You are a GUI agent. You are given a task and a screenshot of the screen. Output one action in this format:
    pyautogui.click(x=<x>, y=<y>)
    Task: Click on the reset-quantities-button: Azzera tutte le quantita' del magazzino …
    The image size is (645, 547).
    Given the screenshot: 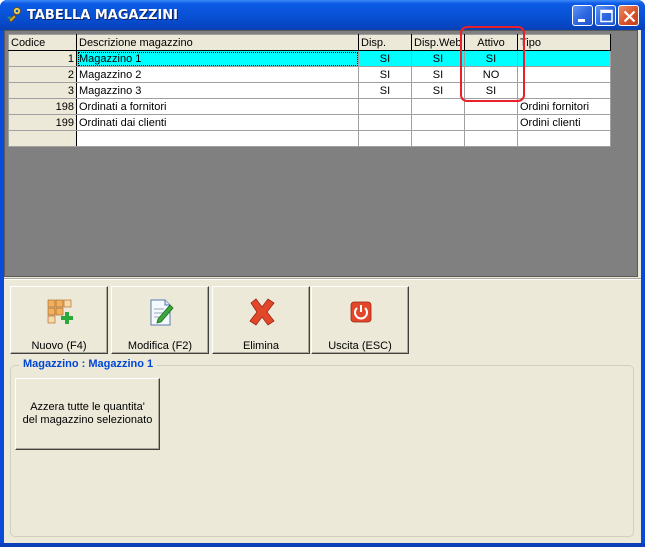 What is the action you would take?
    pyautogui.click(x=87, y=414)
    